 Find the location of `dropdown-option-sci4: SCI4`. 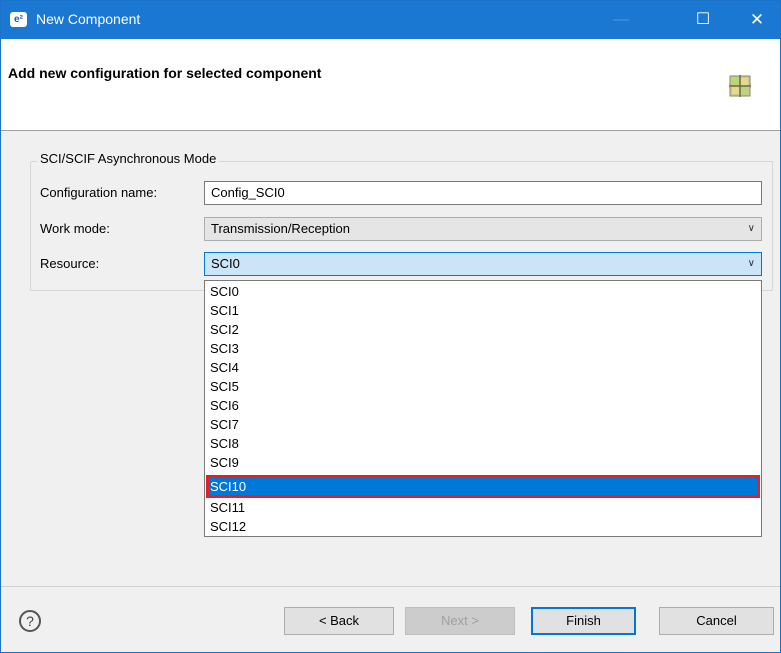

dropdown-option-sci4: SCI4 is located at coordinates (483, 367).